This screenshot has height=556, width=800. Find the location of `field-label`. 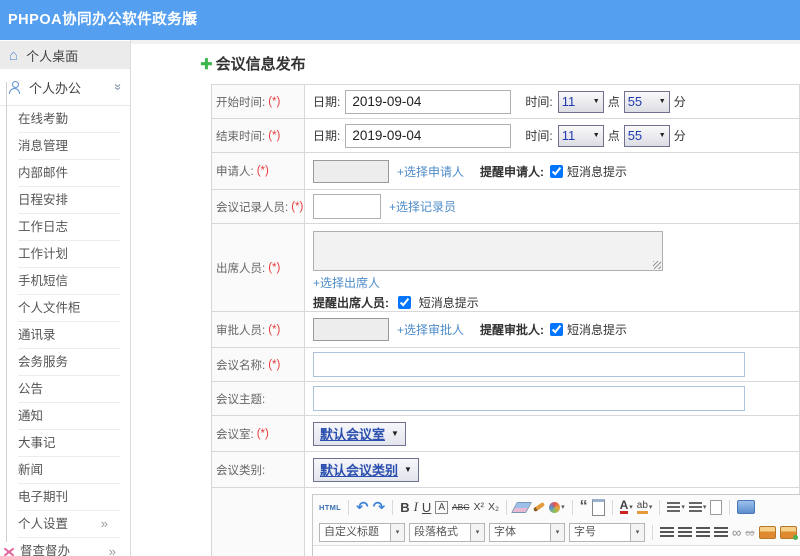

field-label is located at coordinates (258, 522).